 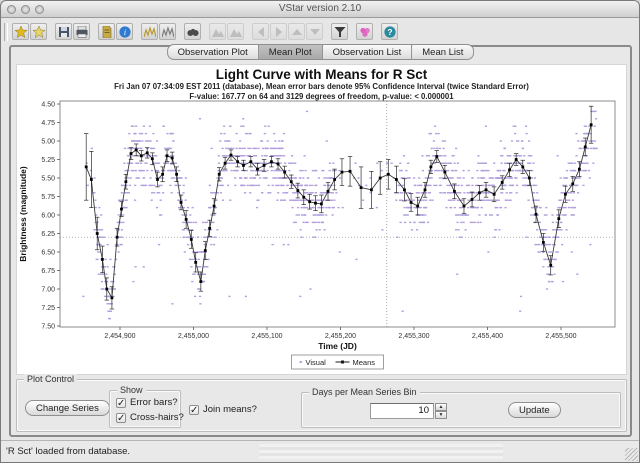 I want to click on tab-observation-list: Observation List, so click(x=367, y=52).